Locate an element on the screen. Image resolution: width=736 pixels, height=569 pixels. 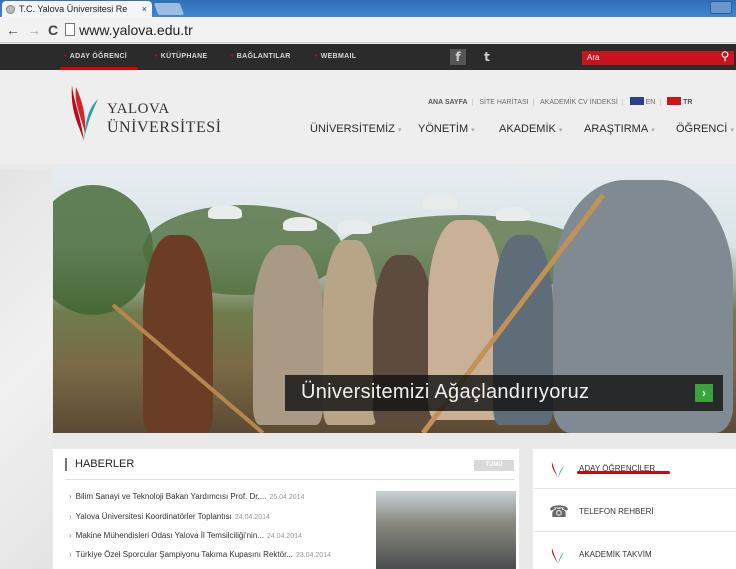
toplink-webmail: • WEBMAIL is located at coordinates (335, 56).